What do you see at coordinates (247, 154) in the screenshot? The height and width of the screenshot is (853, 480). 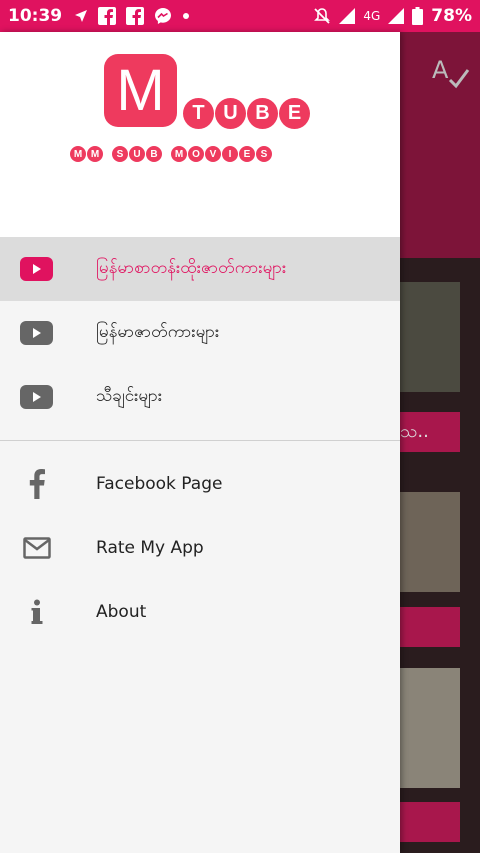 I see `tagline-letter: E` at bounding box center [247, 154].